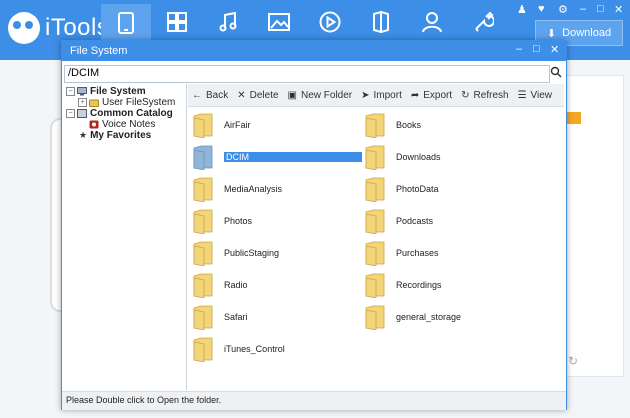 This screenshot has width=630, height=418. What do you see at coordinates (554, 49) in the screenshot?
I see `dialog-close-icon: ✕` at bounding box center [554, 49].